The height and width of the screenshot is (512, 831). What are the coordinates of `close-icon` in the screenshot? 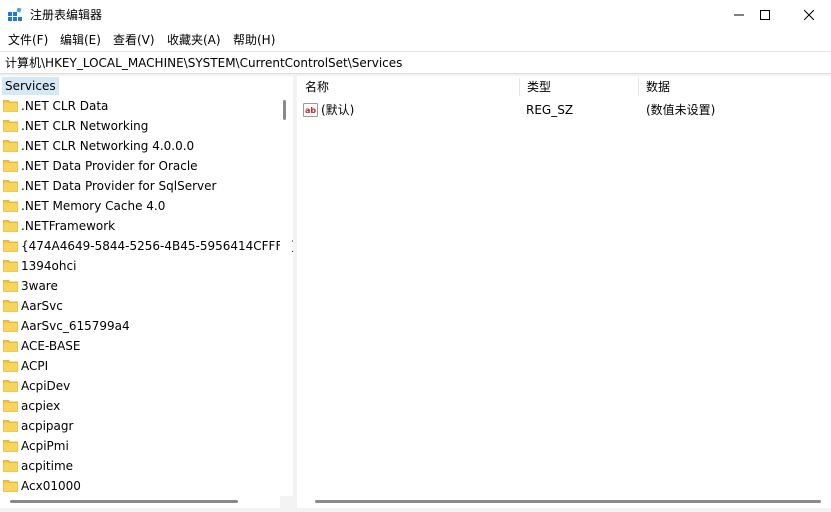 It's located at (809, 15).